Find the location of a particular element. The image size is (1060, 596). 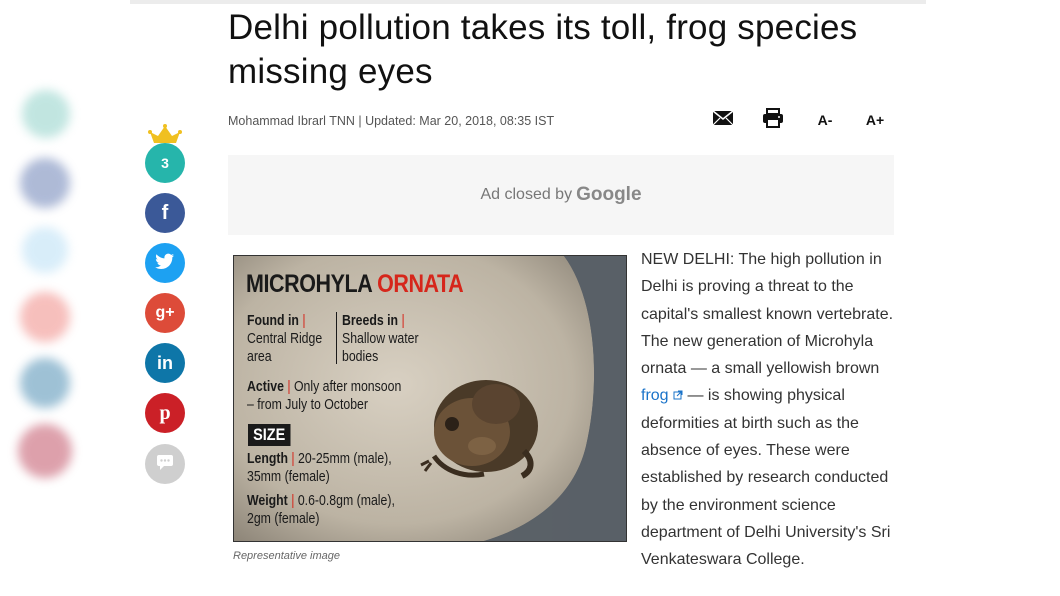

length-block: Length | 20-25mm (male), 35mm (female) is located at coordinates (319, 467).